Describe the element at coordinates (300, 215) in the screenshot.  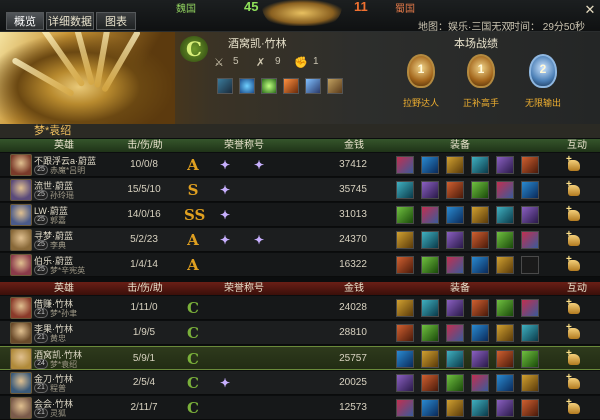
I see `table-row: LW·蔚蓝 25 郭嘉 14/0/16 31013 + SS✦` at that location.